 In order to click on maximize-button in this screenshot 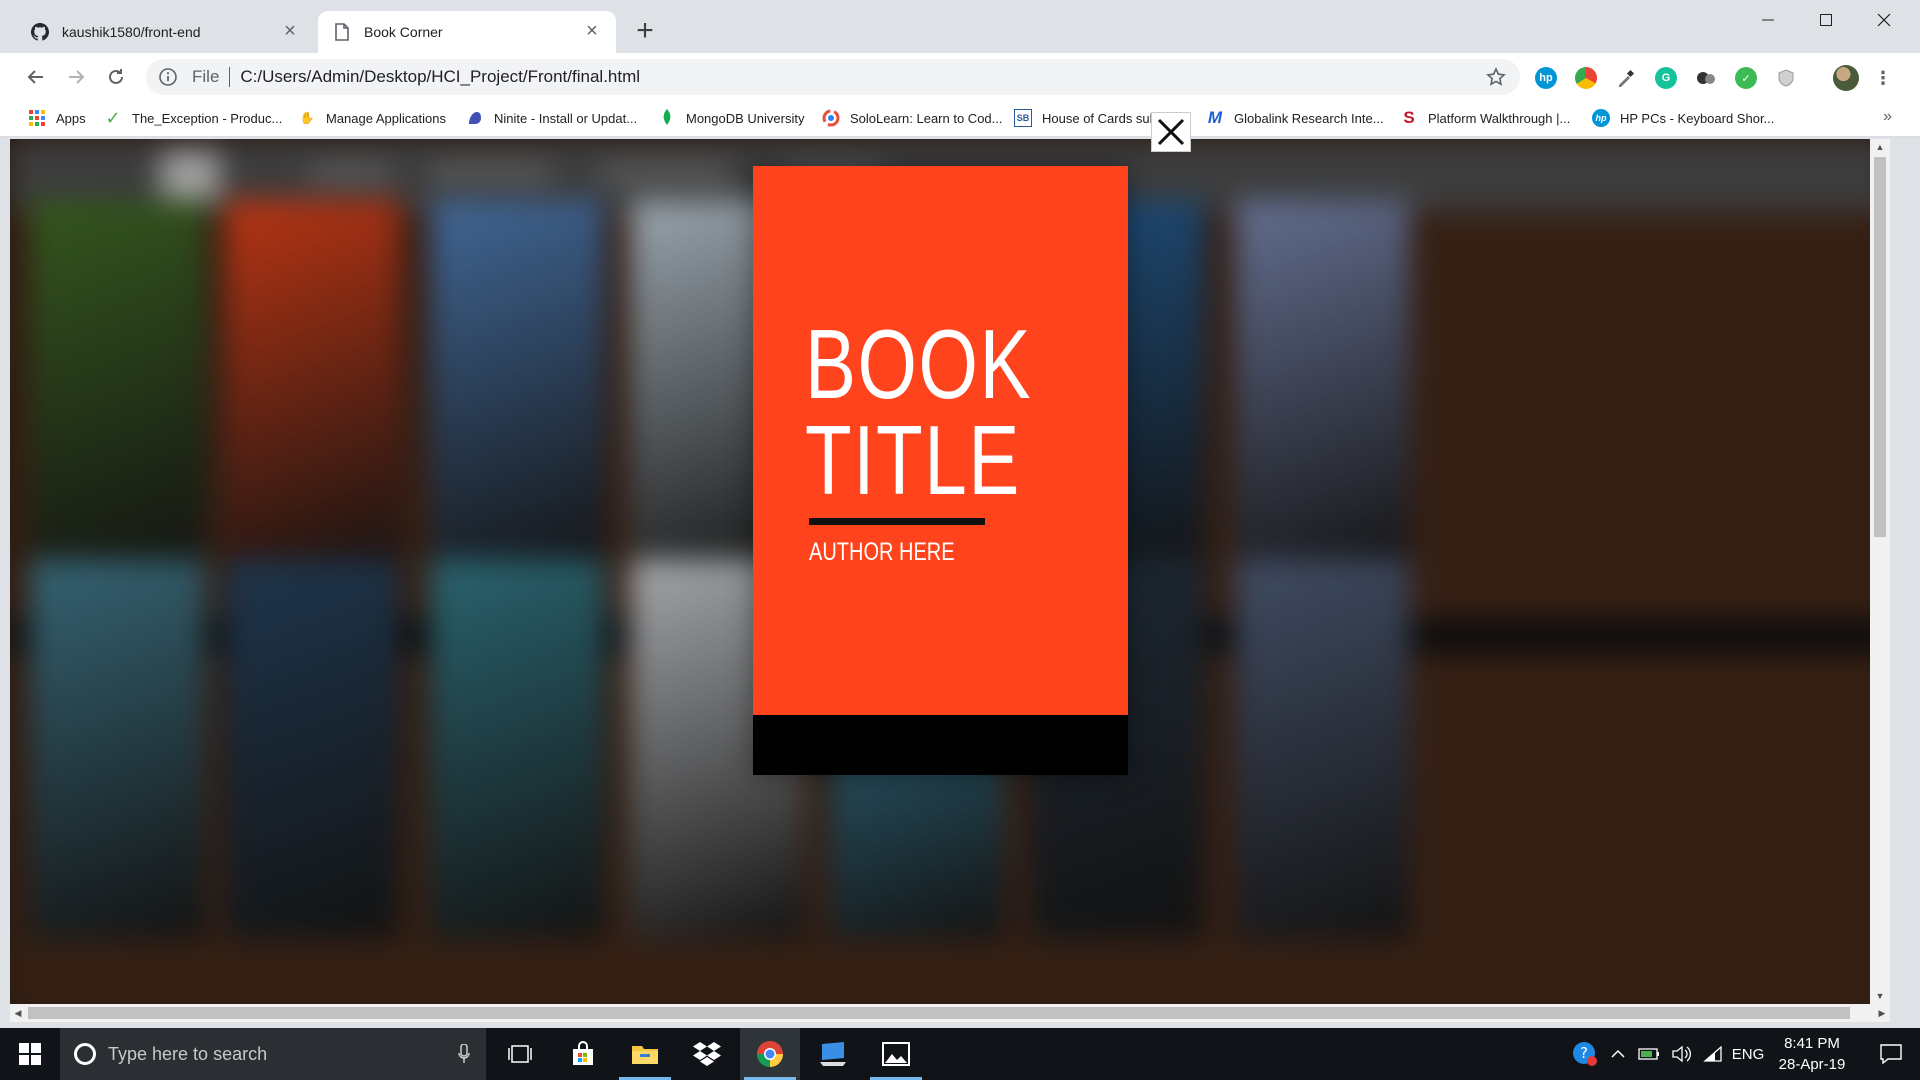, I will do `click(1826, 20)`.